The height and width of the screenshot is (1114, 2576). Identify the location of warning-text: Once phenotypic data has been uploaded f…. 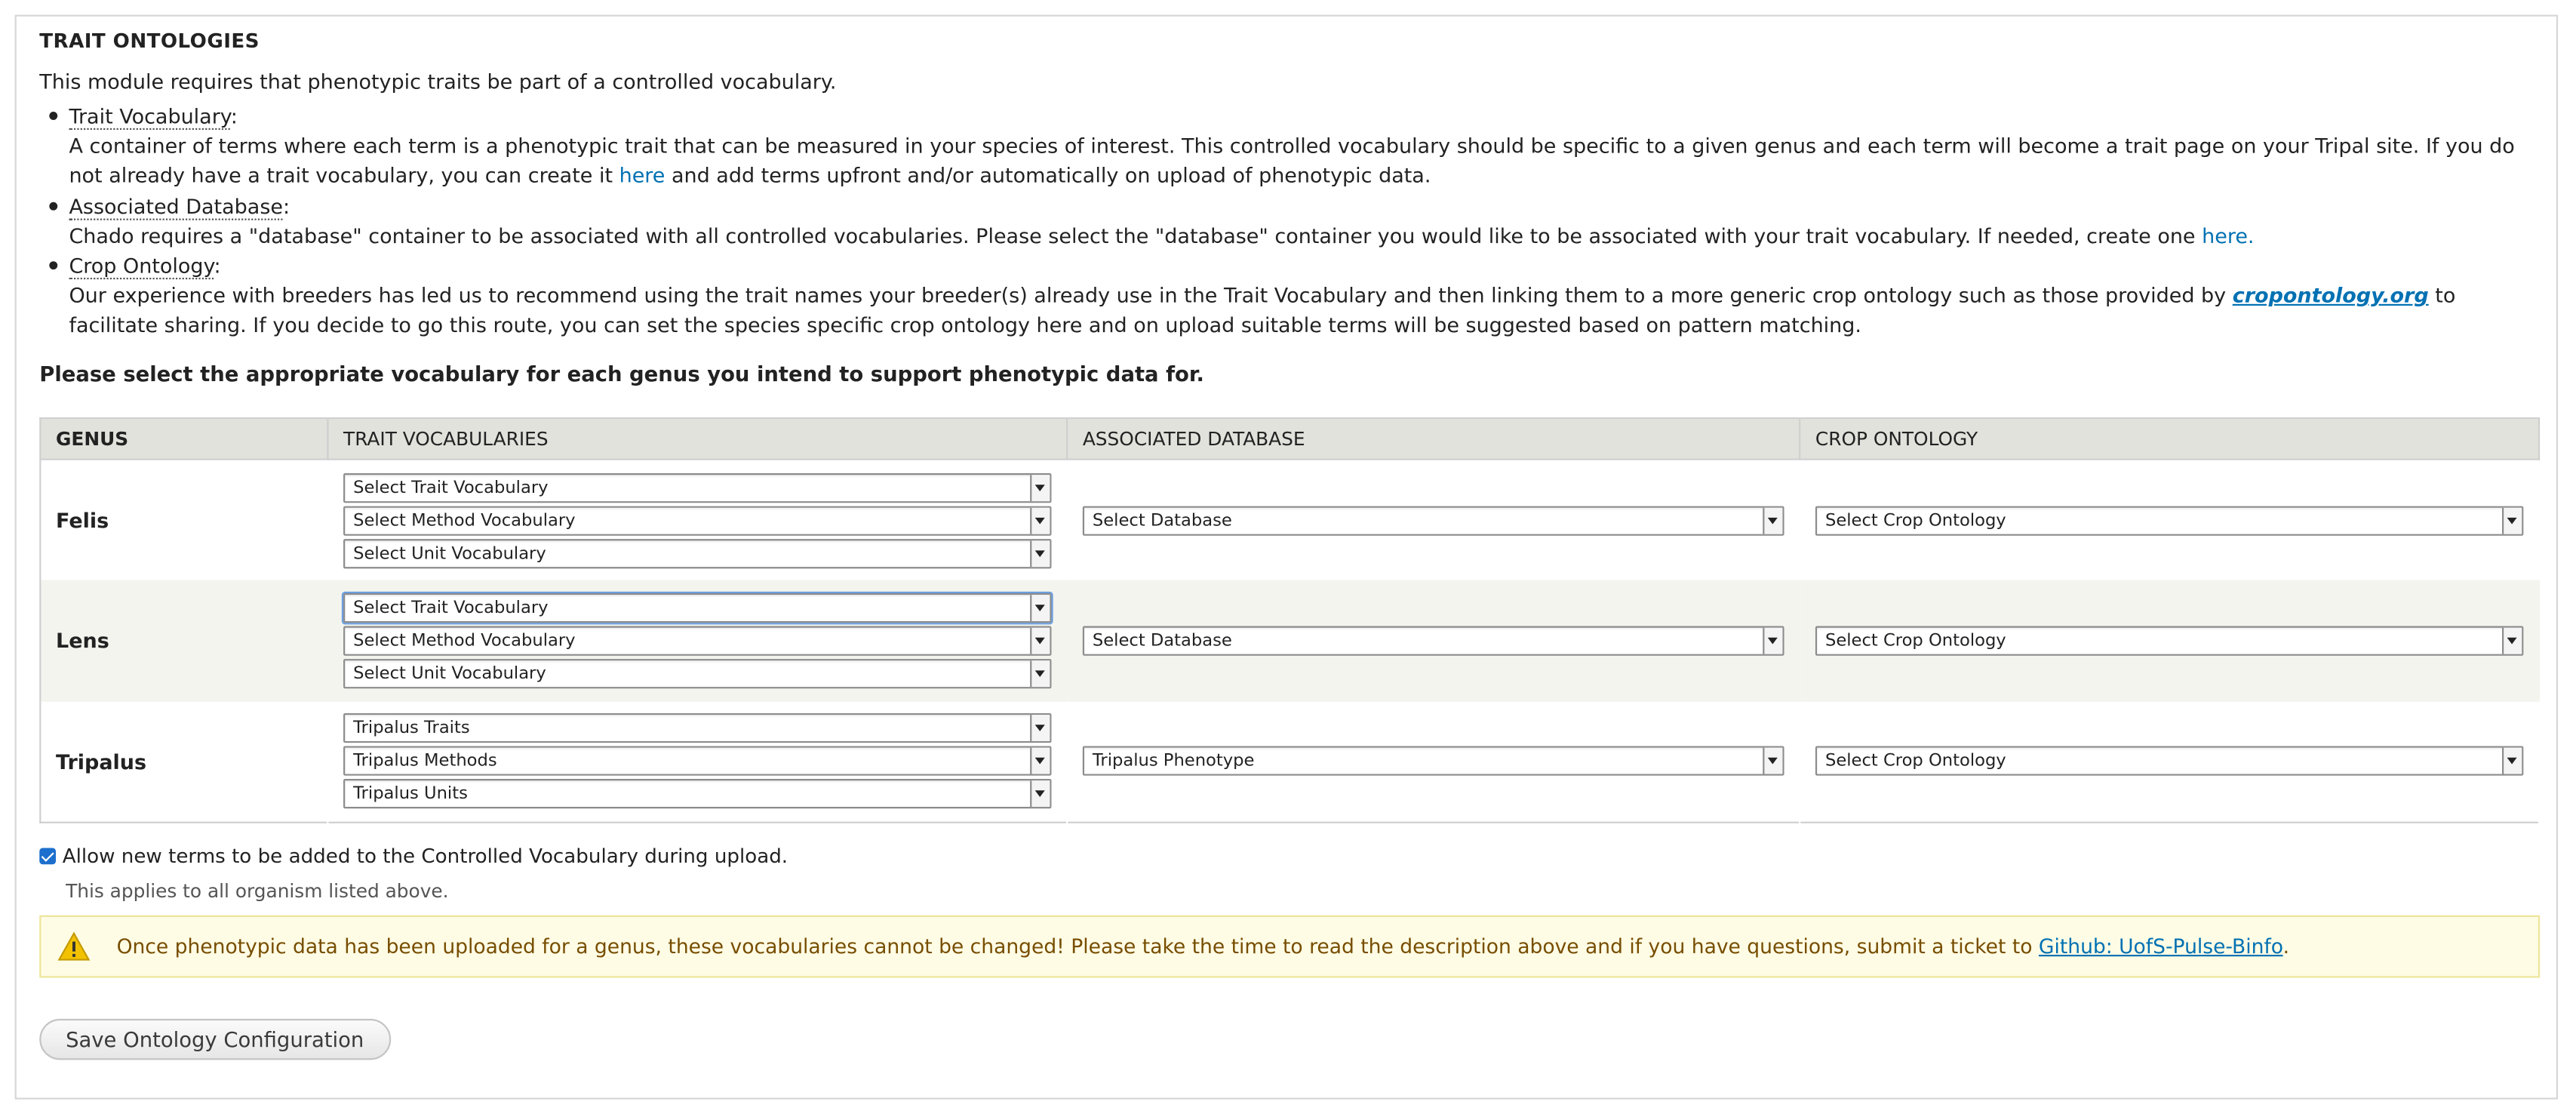
(1077, 947).